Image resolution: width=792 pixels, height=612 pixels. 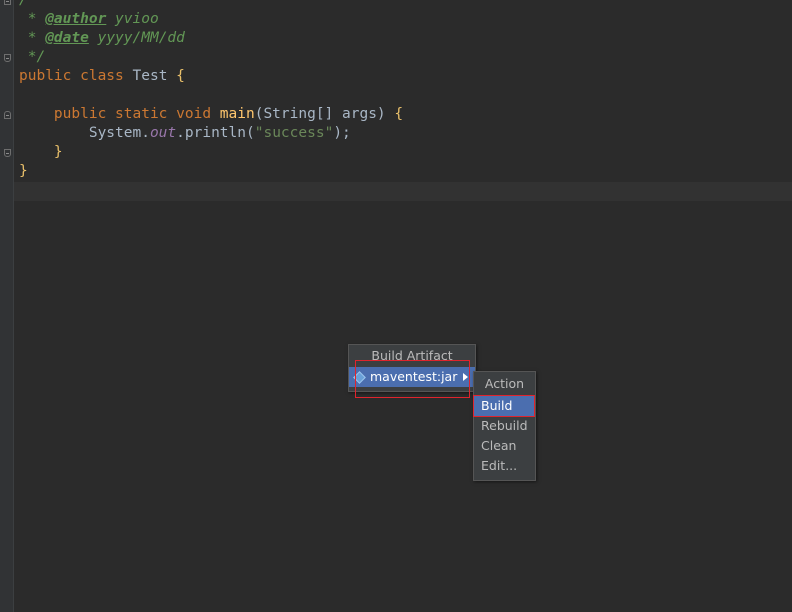 I want to click on action-rebuild: Rebuild, so click(x=504, y=426).